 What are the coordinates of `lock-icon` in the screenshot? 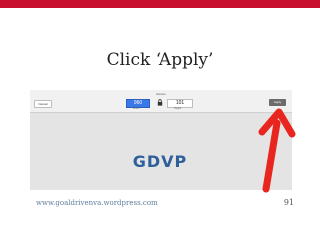 It's located at (160, 102).